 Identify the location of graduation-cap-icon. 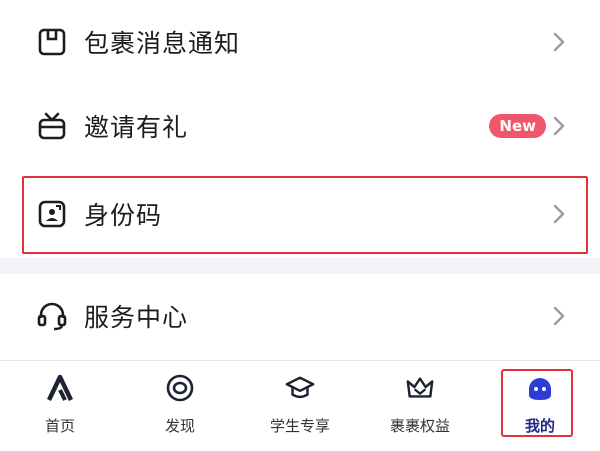
(300, 387).